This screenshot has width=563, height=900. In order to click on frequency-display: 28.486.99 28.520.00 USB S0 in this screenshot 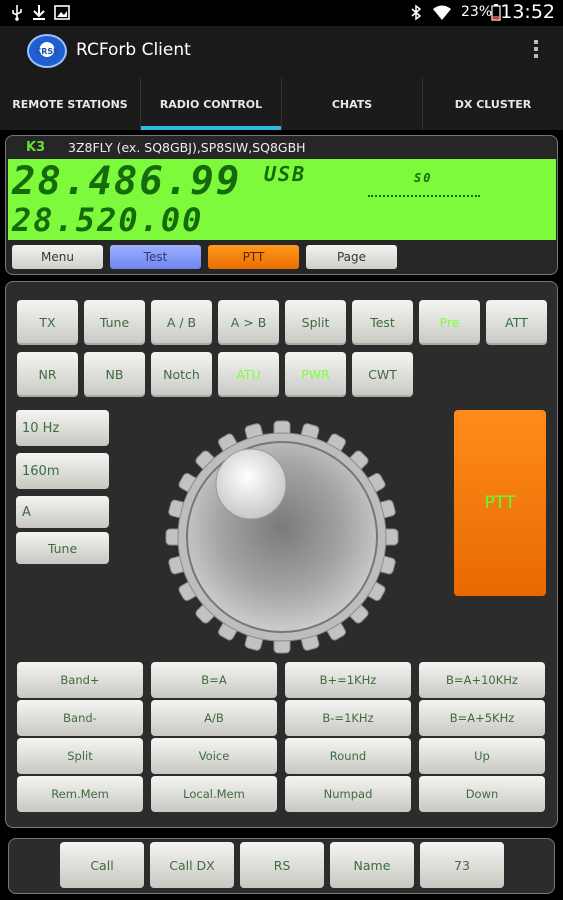, I will do `click(282, 199)`.